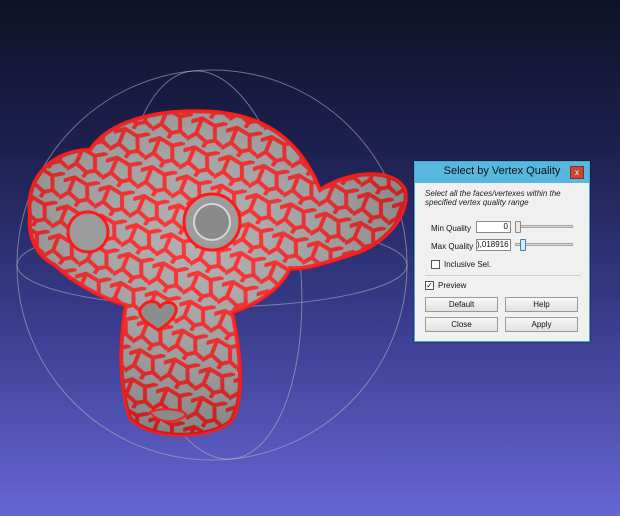 The image size is (620, 516). Describe the element at coordinates (518, 227) in the screenshot. I see `min-quality-slider-handle` at that location.